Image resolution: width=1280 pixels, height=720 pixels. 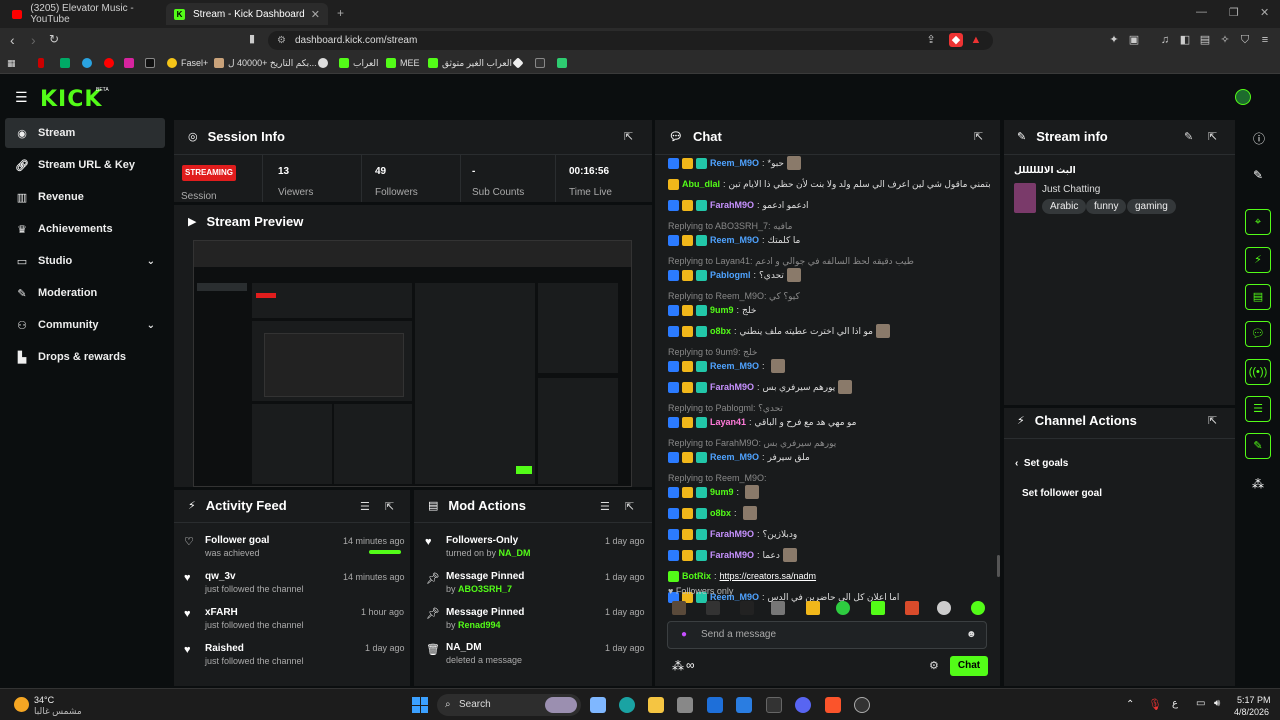 What do you see at coordinates (85, 261) in the screenshot?
I see `sidebar-item-studio: ▭ Studio ⌄` at bounding box center [85, 261].